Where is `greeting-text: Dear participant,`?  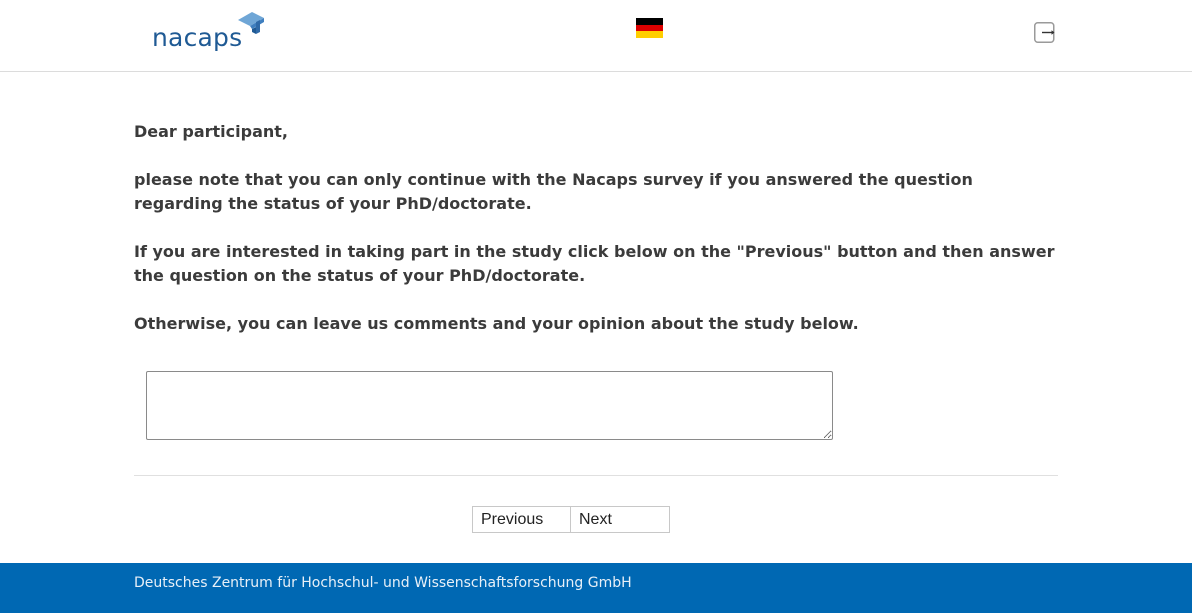
greeting-text: Dear participant, is located at coordinates (211, 131).